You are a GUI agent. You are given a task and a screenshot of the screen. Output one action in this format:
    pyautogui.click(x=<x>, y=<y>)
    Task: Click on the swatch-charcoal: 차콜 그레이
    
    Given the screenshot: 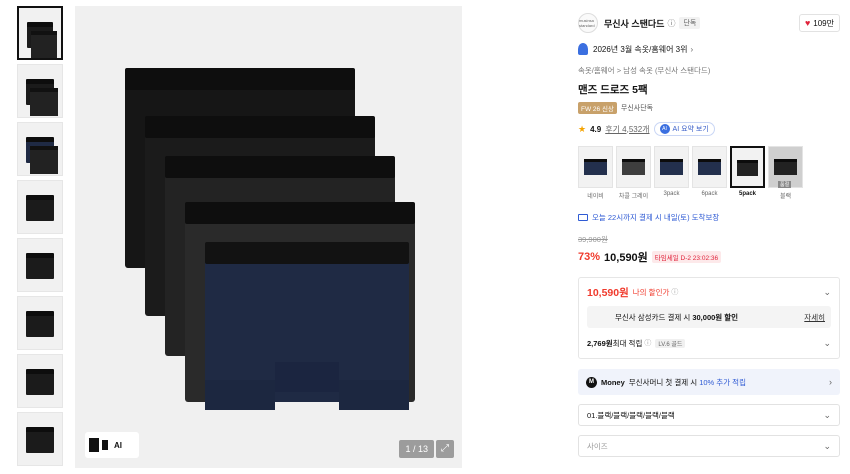 What is the action you would take?
    pyautogui.click(x=633, y=173)
    